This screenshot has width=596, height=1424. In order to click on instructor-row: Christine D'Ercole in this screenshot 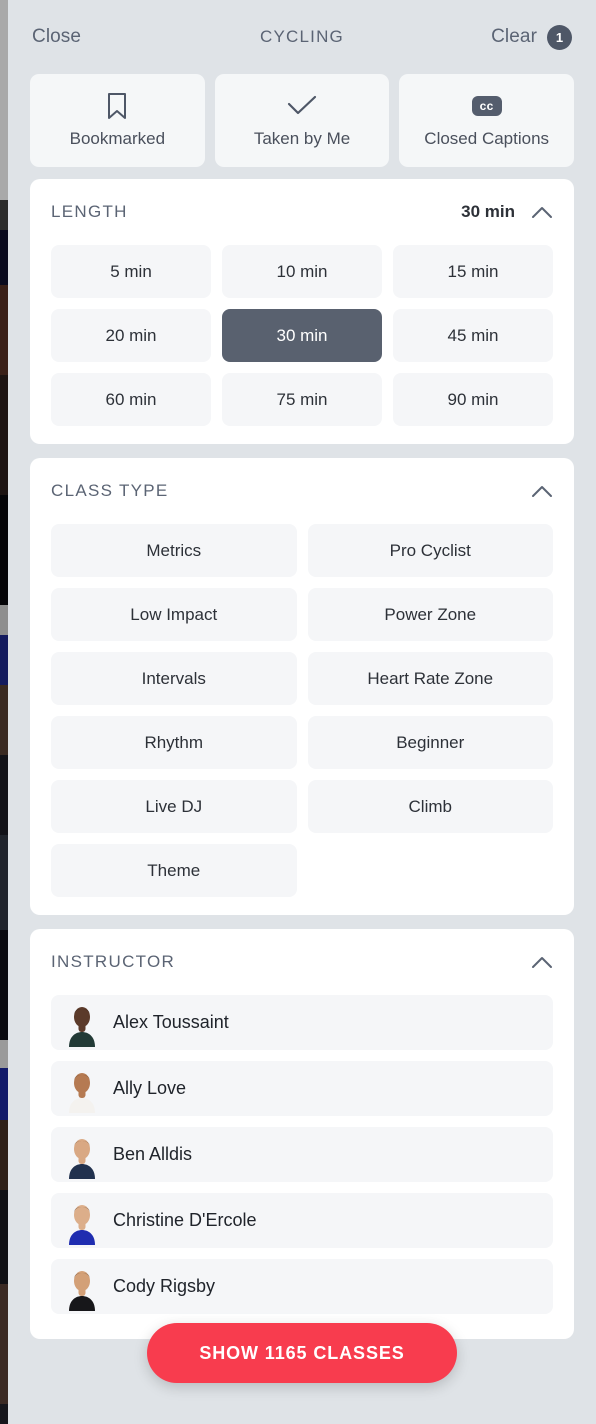, I will do `click(302, 1220)`.